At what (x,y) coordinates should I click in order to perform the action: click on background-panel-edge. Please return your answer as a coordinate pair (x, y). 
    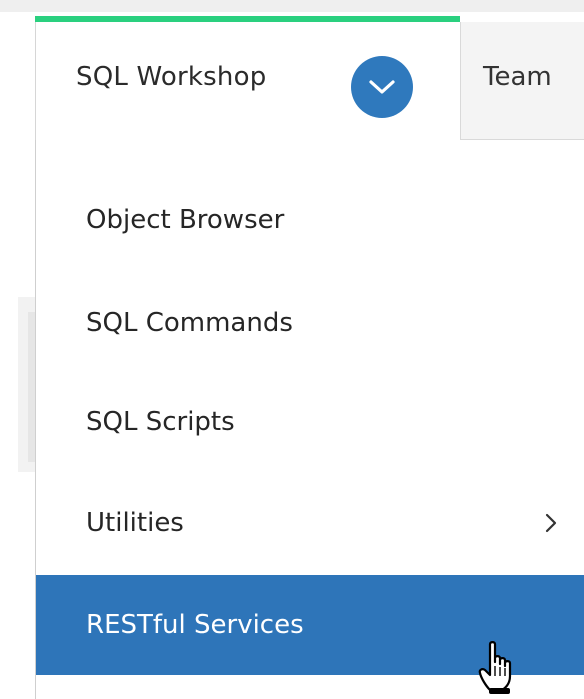
    Looking at the image, I should click on (31, 387).